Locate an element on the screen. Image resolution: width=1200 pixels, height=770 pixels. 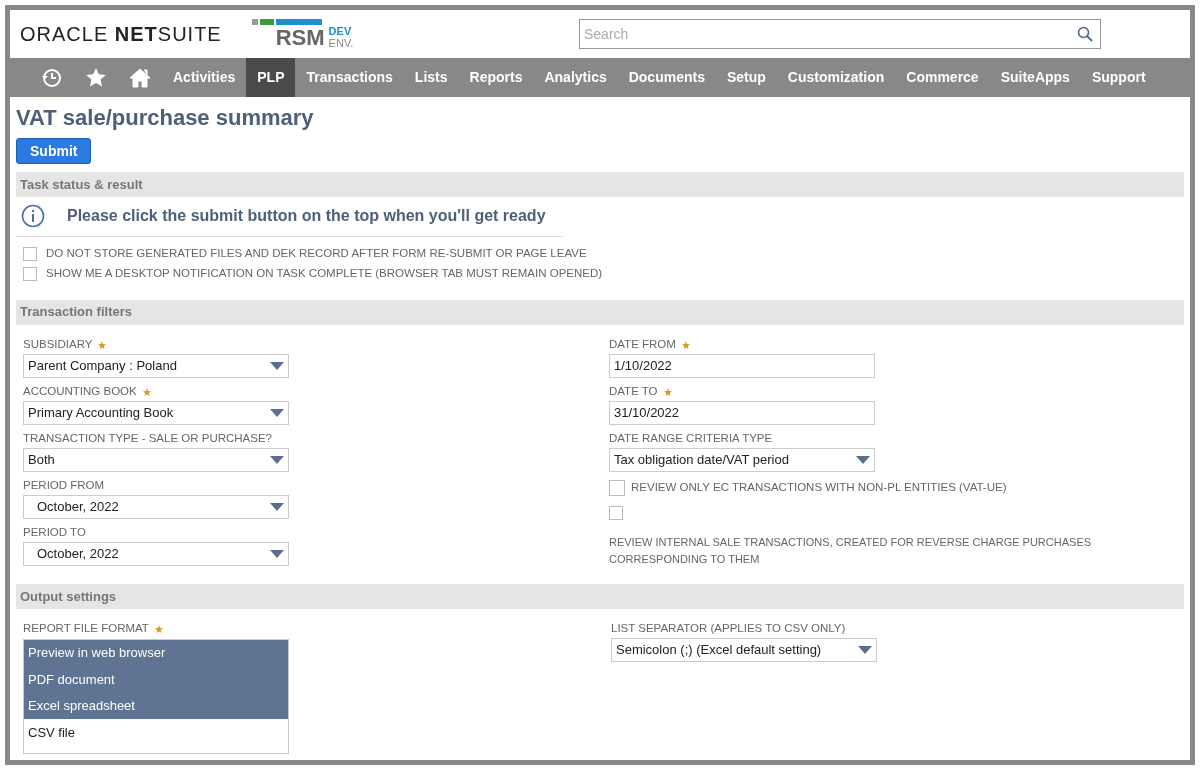
home-icon is located at coordinates (140, 77).